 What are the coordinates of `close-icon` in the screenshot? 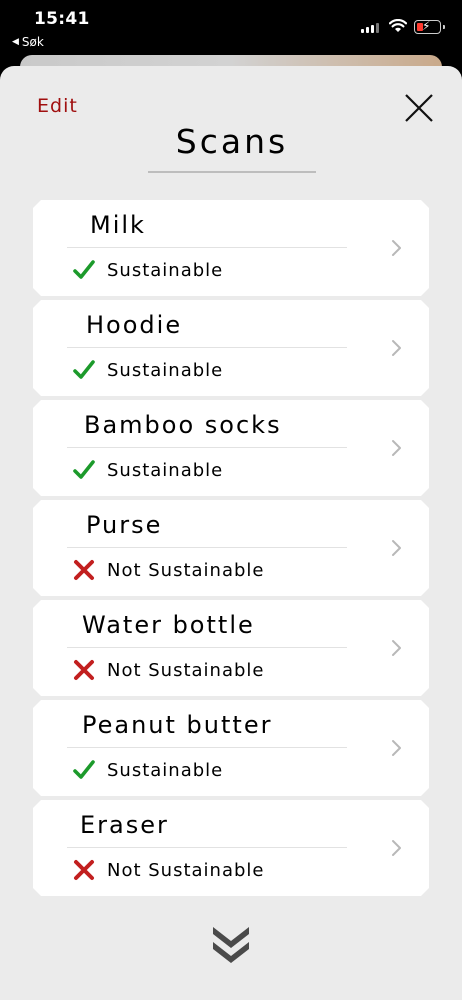 It's located at (419, 108).